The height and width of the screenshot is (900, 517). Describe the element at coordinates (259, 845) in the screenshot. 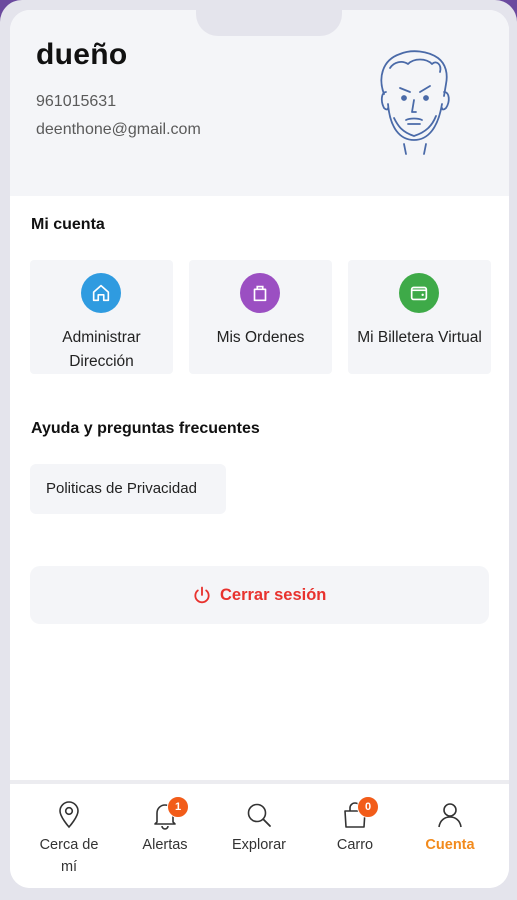

I see `nav-label-explore: Explorar` at that location.